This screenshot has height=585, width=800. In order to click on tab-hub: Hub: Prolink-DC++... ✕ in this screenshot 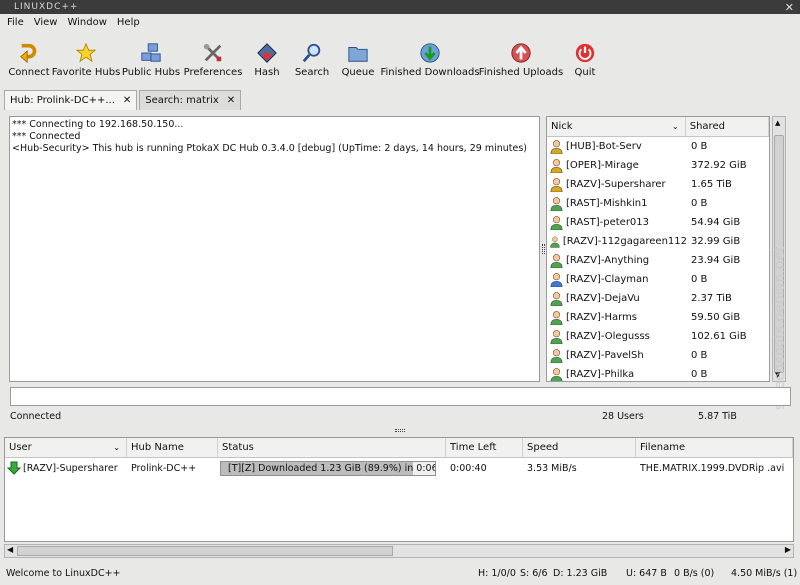, I will do `click(71, 100)`.